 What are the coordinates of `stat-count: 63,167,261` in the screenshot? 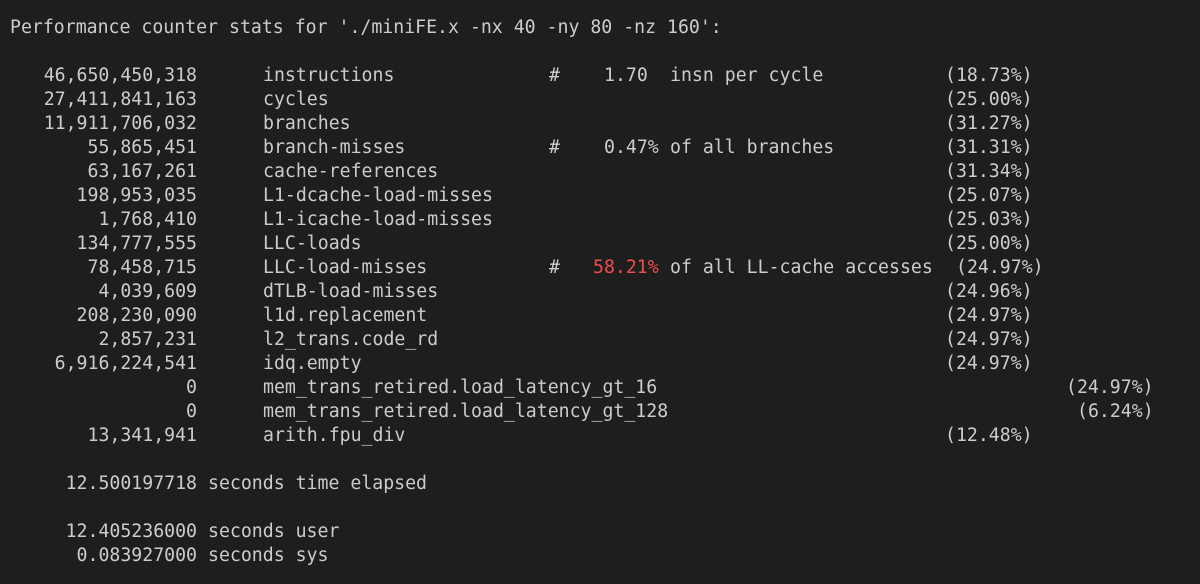 It's located at (142, 171).